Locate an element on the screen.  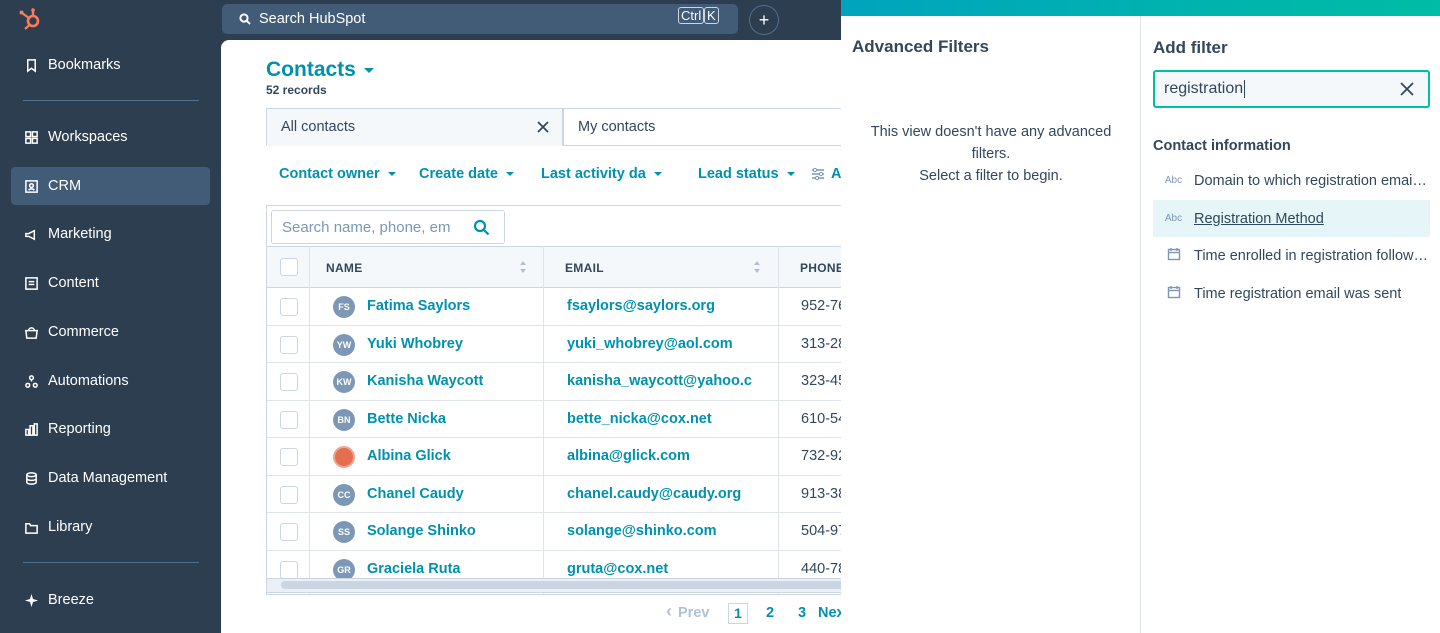
scrollbar-thumb is located at coordinates (571, 585).